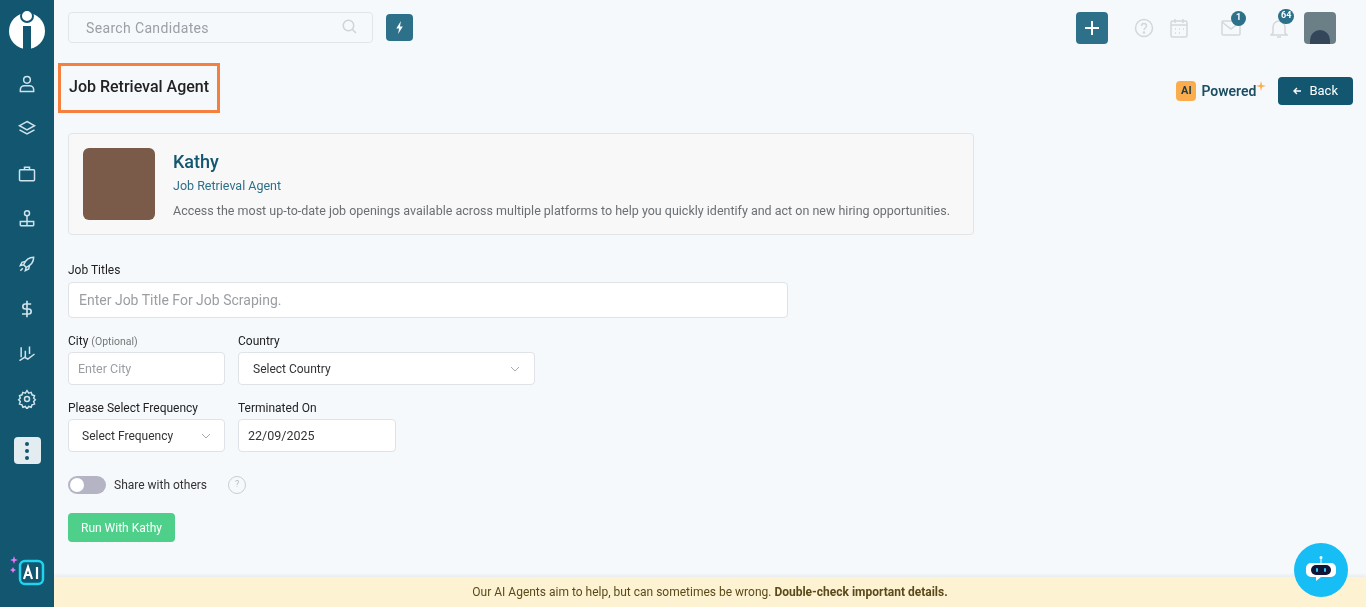 The image size is (1366, 607). I want to click on field-label: Country, so click(259, 341).